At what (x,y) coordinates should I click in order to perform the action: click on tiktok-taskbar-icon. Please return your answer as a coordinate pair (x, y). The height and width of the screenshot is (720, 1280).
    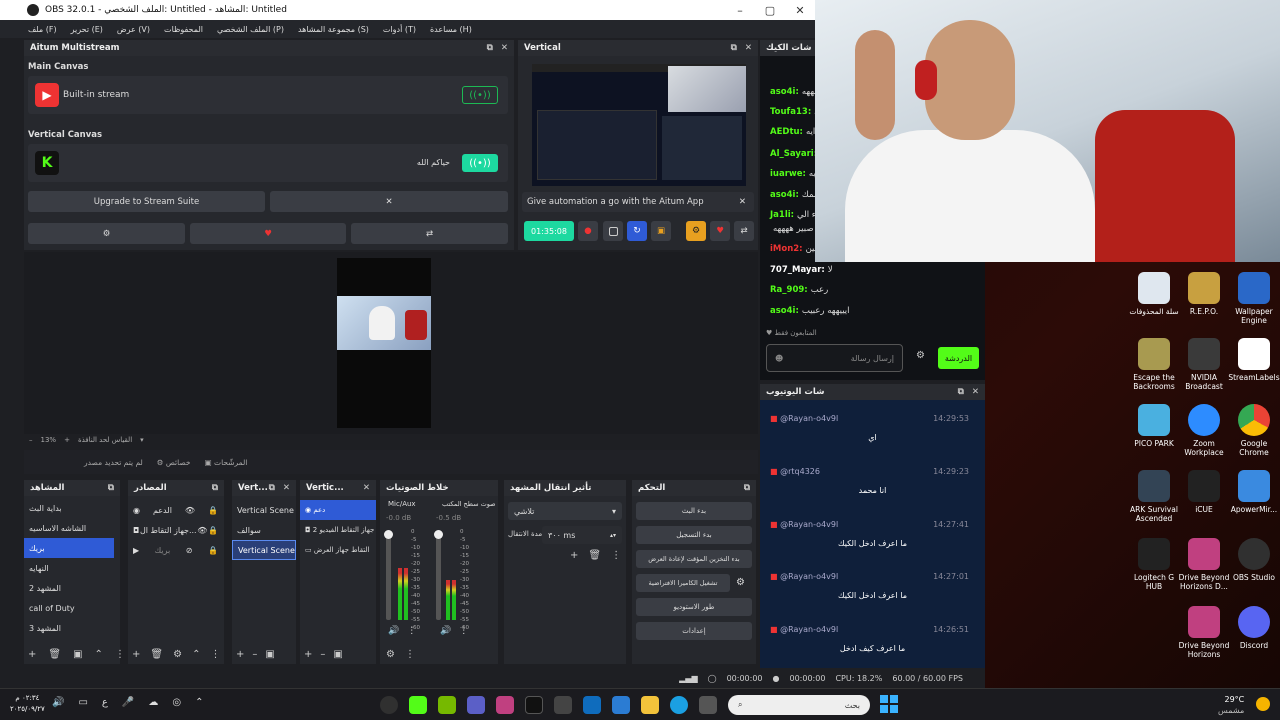
    Looking at the image, I should click on (534, 705).